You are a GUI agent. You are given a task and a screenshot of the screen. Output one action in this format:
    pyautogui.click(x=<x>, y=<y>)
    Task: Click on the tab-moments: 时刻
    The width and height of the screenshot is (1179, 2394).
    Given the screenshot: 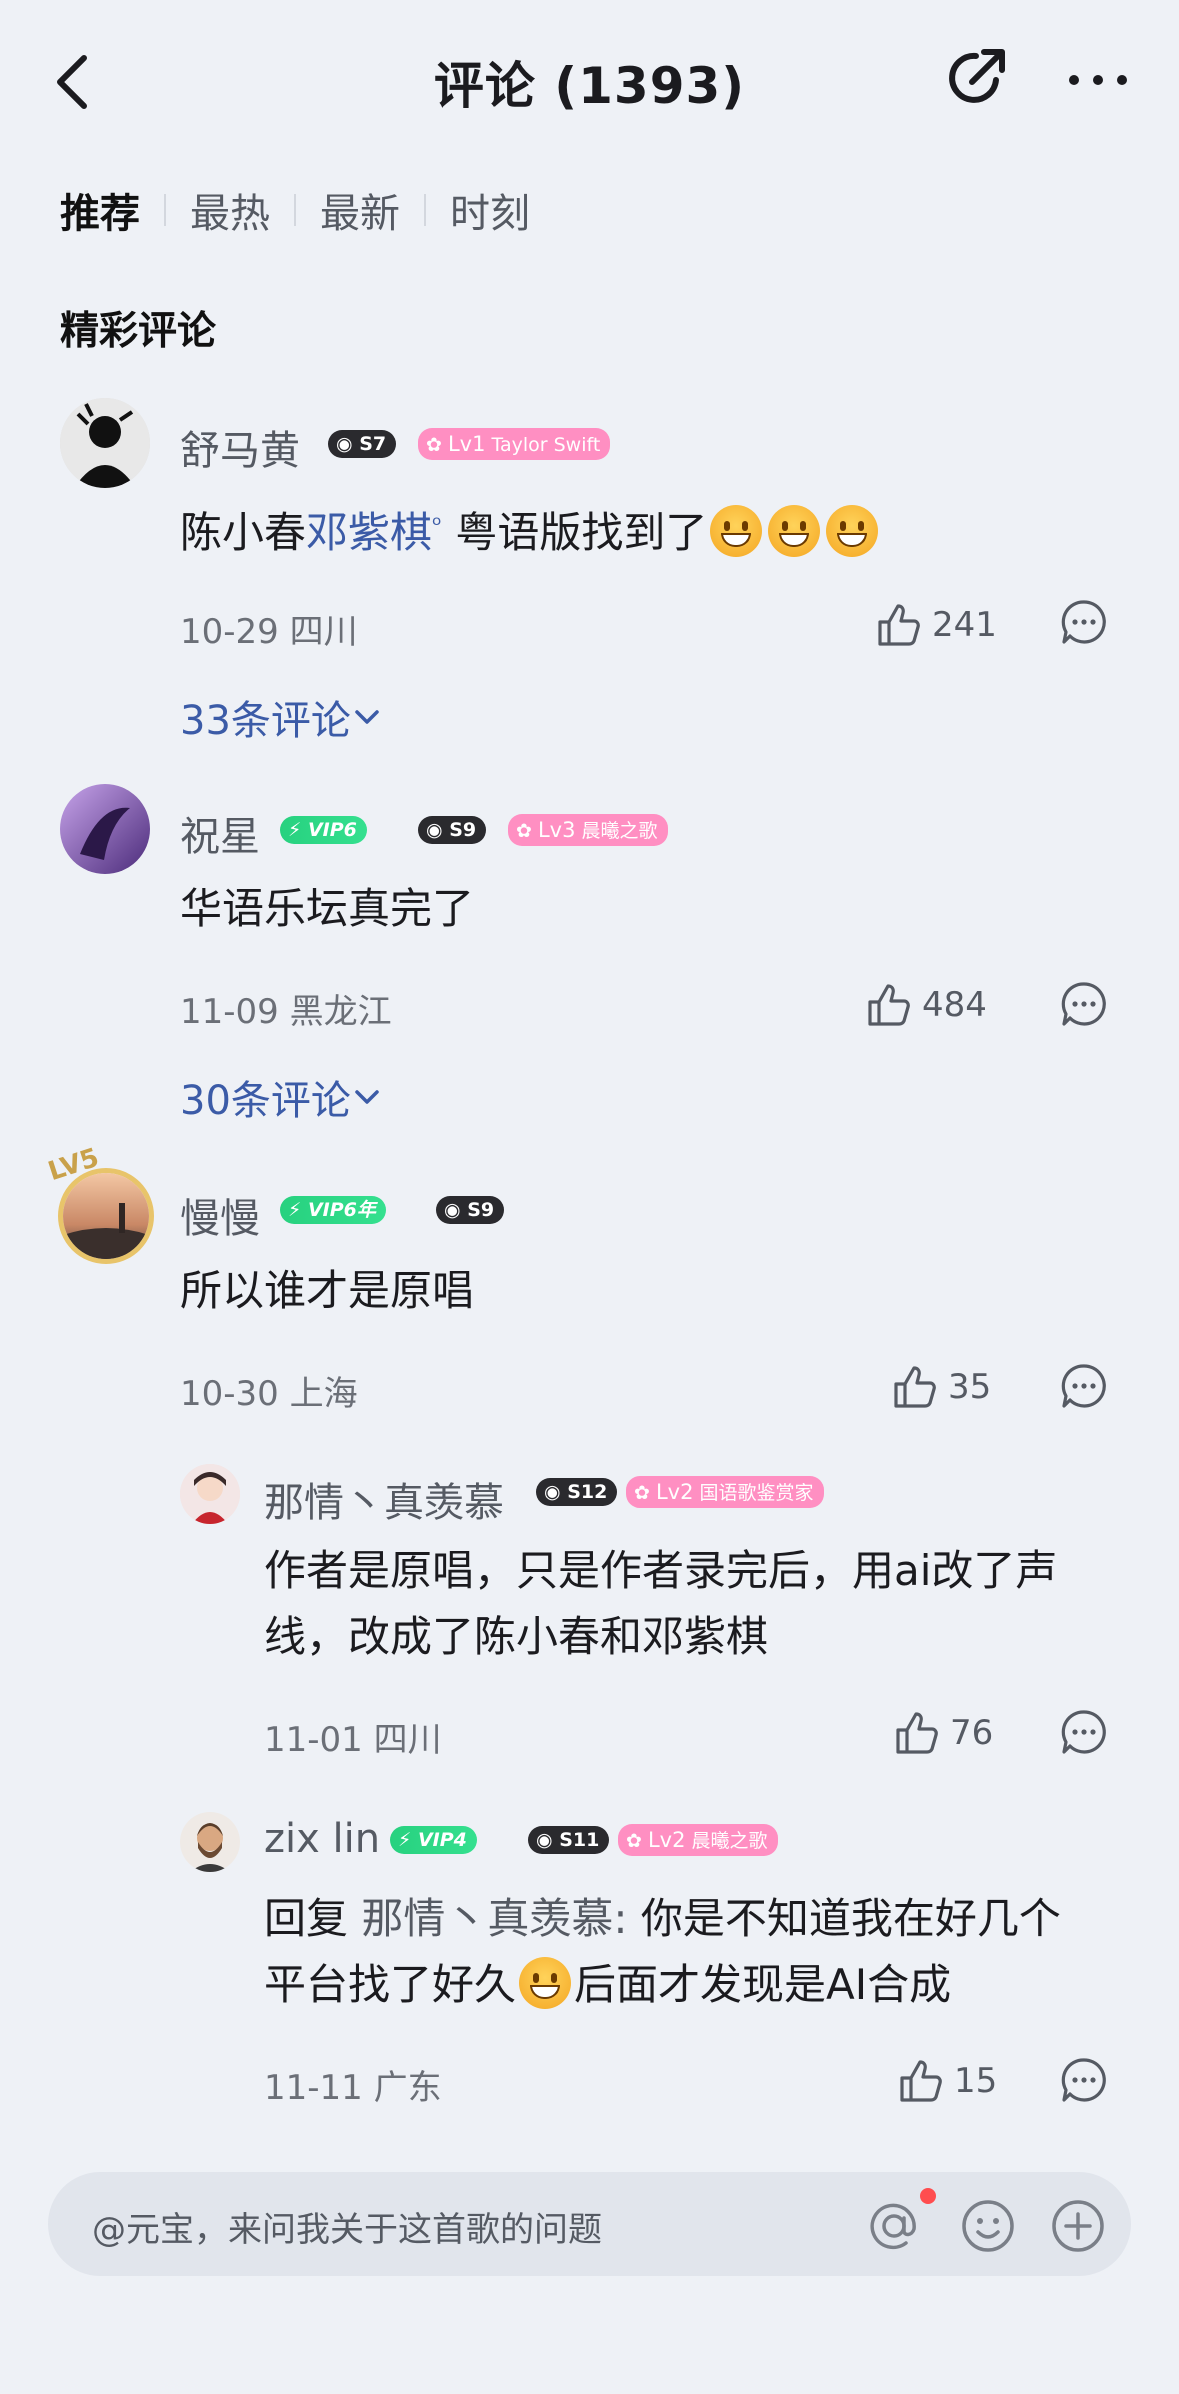 What is the action you would take?
    pyautogui.click(x=490, y=210)
    